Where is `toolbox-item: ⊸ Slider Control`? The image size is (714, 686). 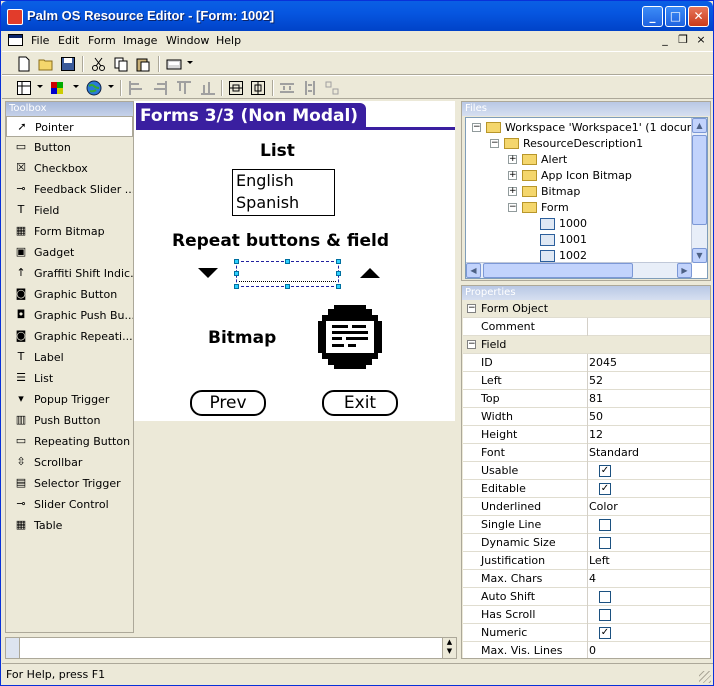
toolbox-item: ⊸ Slider Control is located at coordinates (69, 504).